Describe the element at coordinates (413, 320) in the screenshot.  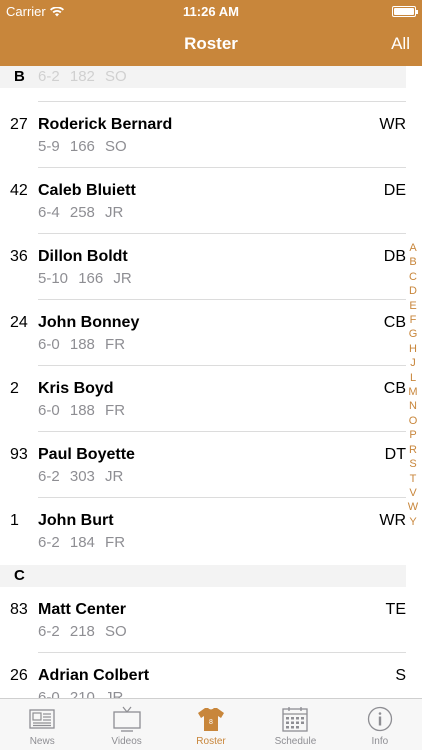
I see `index-letter: F` at that location.